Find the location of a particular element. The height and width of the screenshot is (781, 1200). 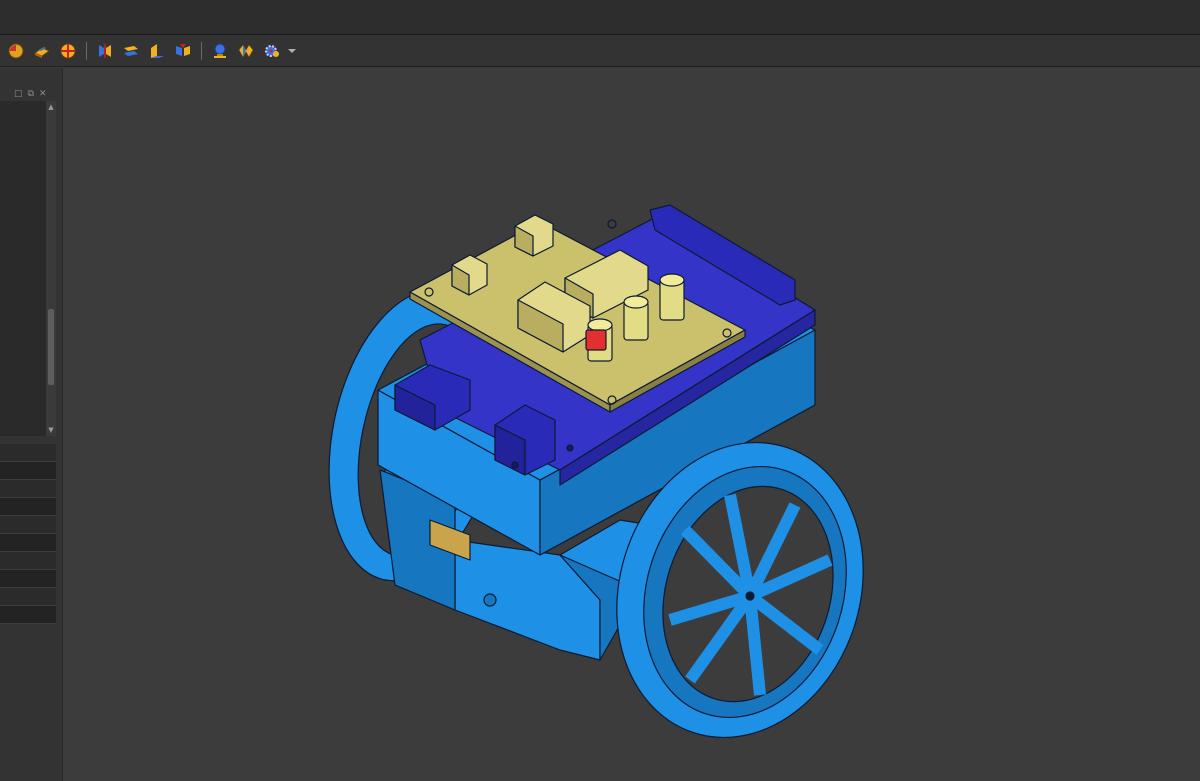

feature-tree-panel: □ ⧉ ✕ ▲ ▼ is located at coordinates (31, 424).